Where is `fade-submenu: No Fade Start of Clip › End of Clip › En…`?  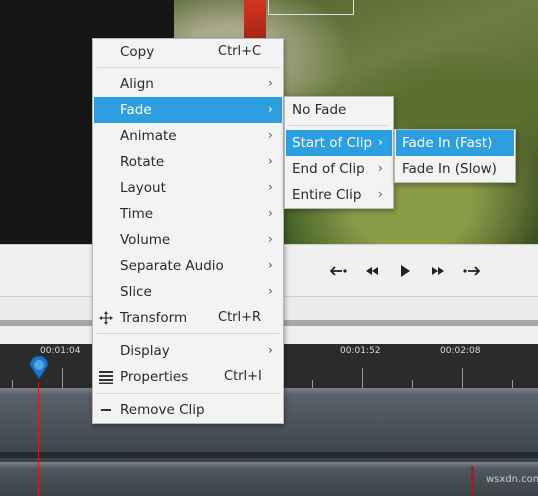 fade-submenu: No Fade Start of Clip › End of Clip › En… is located at coordinates (339, 152).